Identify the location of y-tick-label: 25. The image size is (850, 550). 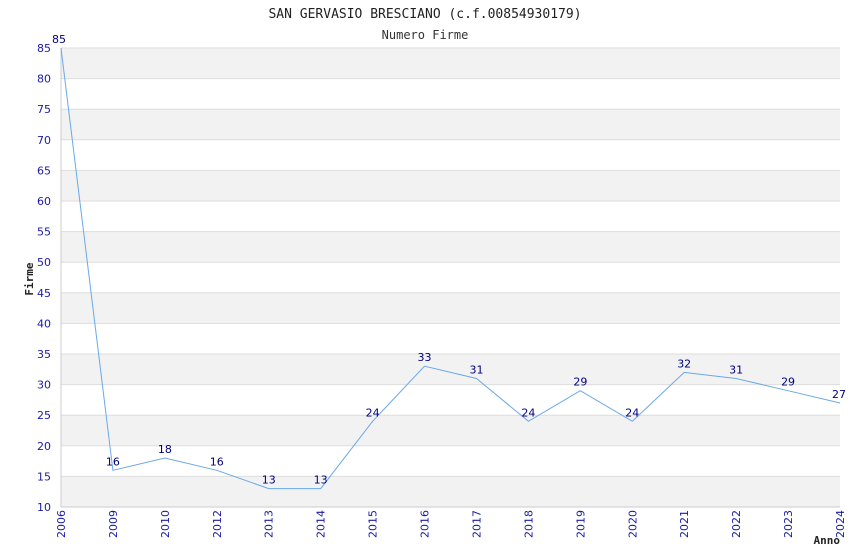
(44, 415).